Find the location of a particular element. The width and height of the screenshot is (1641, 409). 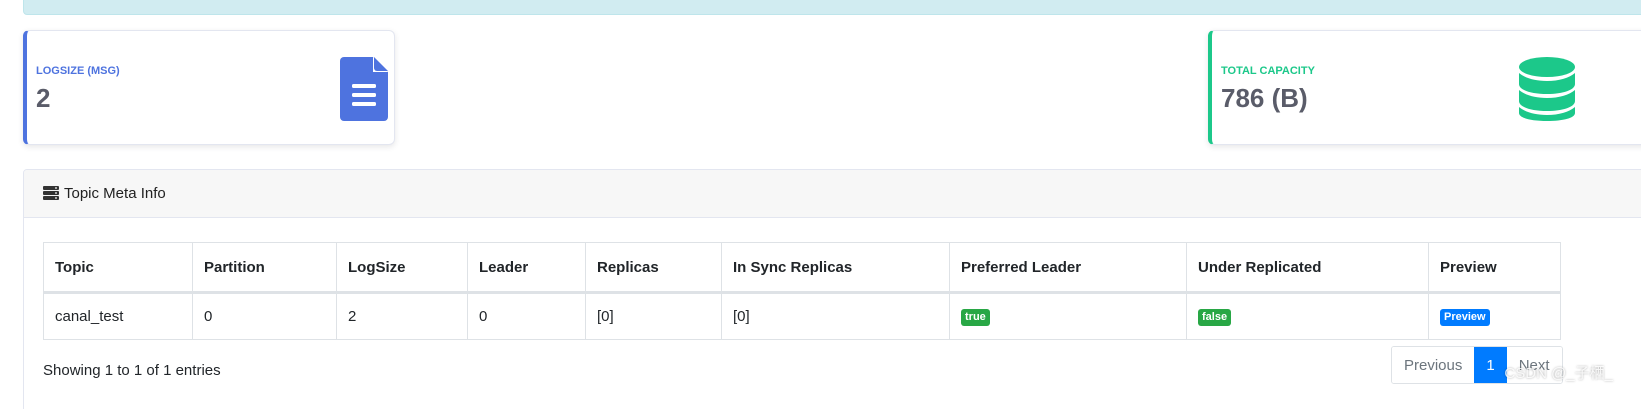

preferred-leader-badge: true is located at coordinates (975, 317).